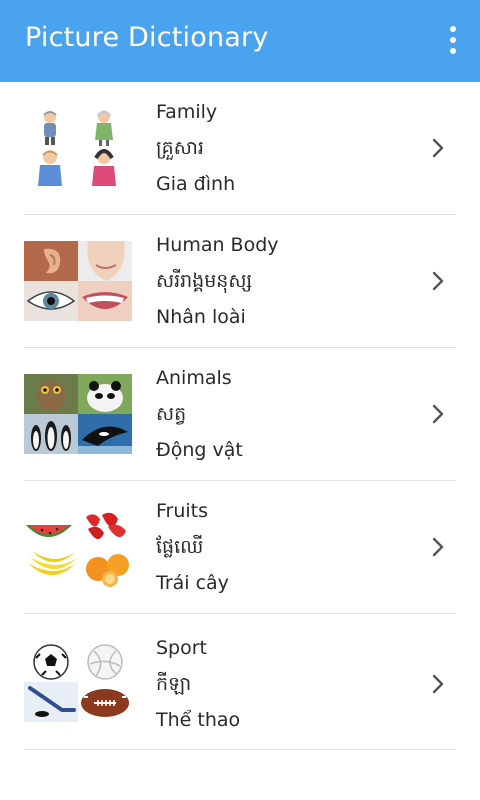 The image size is (480, 800). What do you see at coordinates (180, 547) in the screenshot?
I see `category-name-km: ផ្លែឈើ` at bounding box center [180, 547].